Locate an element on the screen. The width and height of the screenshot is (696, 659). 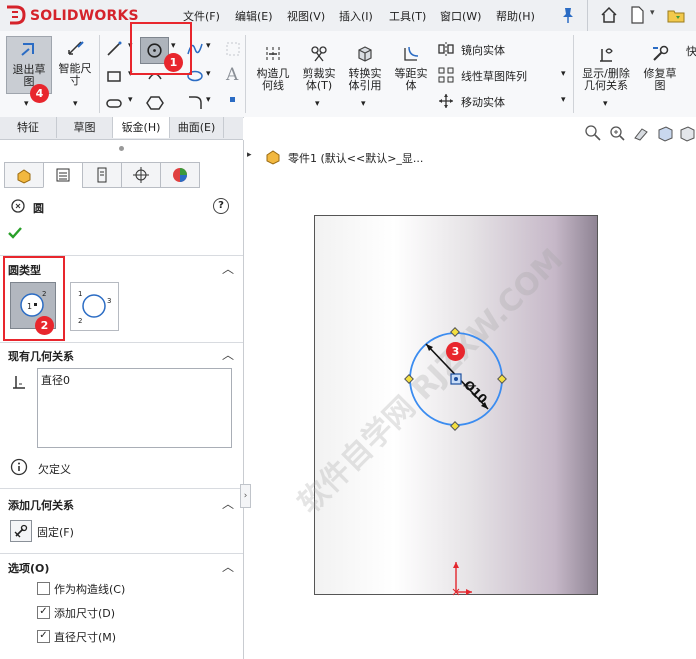
sketch-origin-icon is located at coordinates (462, 579).